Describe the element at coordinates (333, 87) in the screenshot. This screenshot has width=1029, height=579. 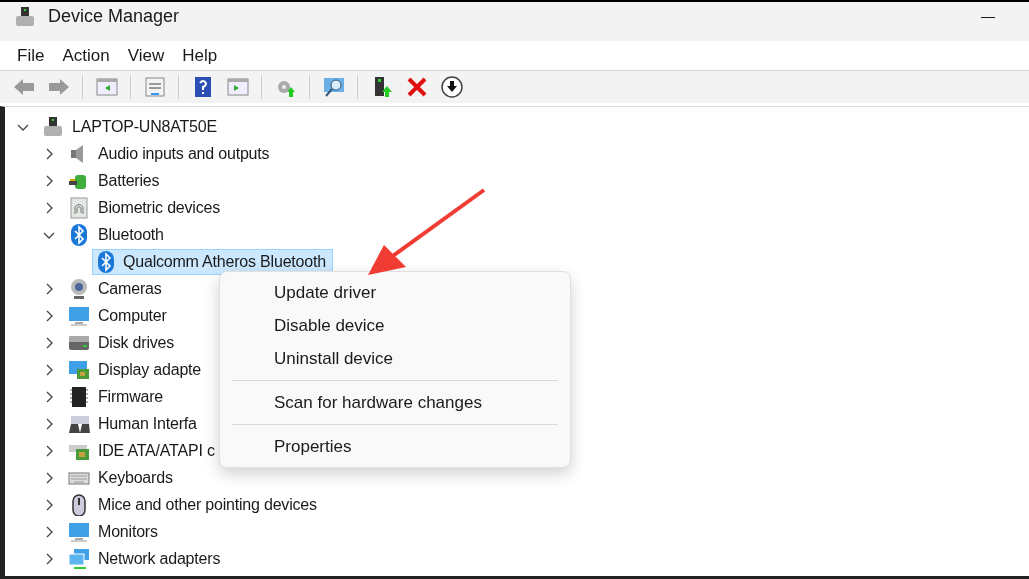
I see `monitor-search-icon` at that location.